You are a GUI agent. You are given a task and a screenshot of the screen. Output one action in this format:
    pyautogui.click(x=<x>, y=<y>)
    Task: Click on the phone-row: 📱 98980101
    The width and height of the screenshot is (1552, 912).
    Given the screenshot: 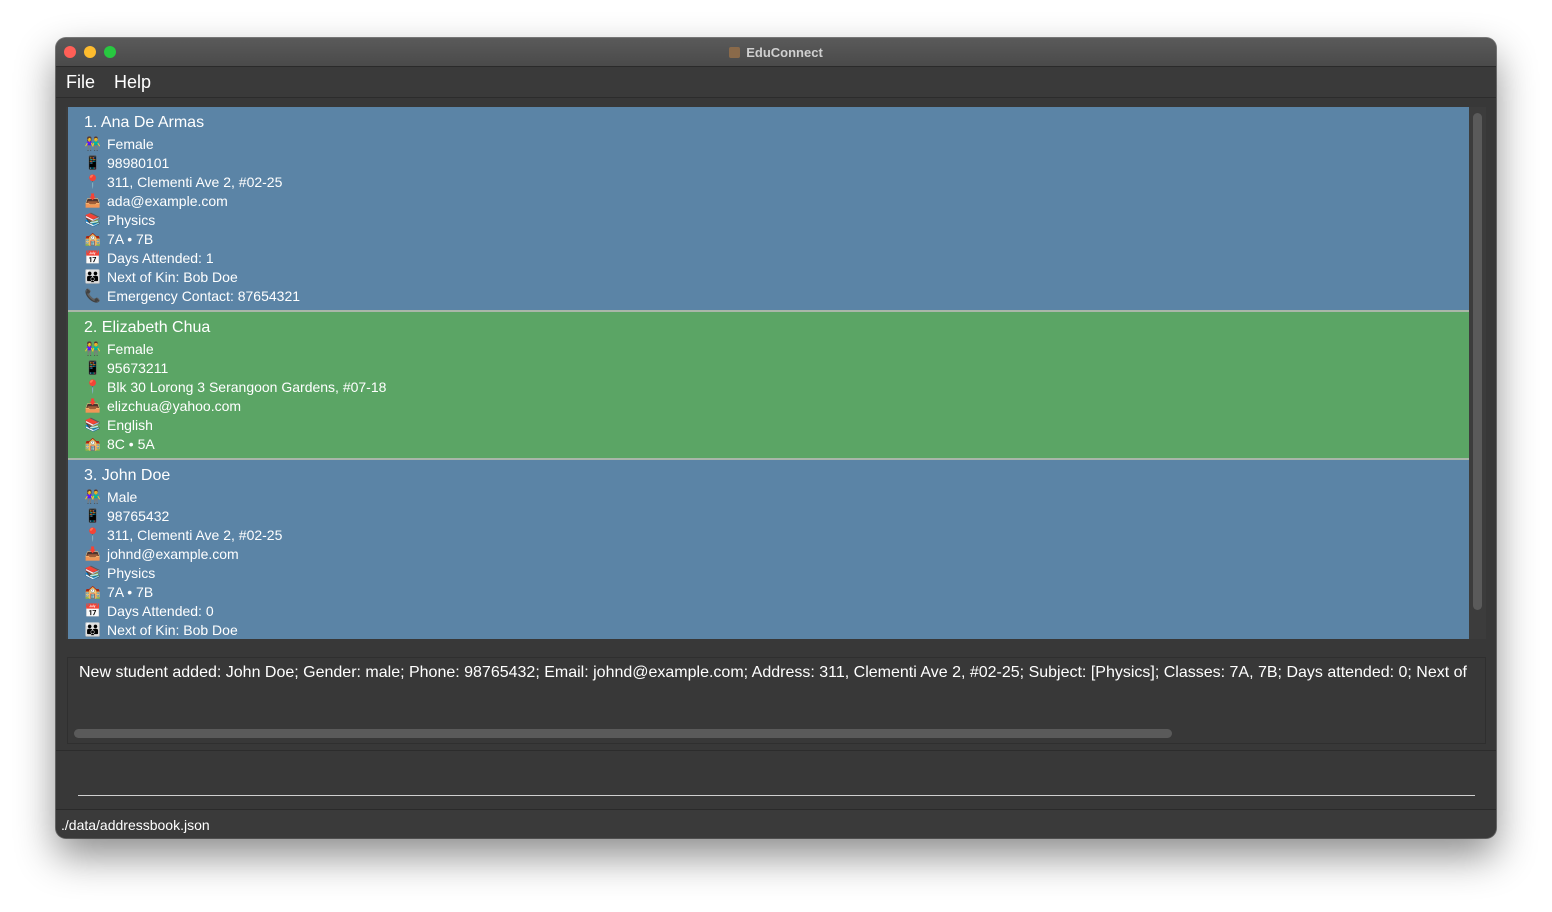 What is the action you would take?
    pyautogui.click(x=126, y=162)
    